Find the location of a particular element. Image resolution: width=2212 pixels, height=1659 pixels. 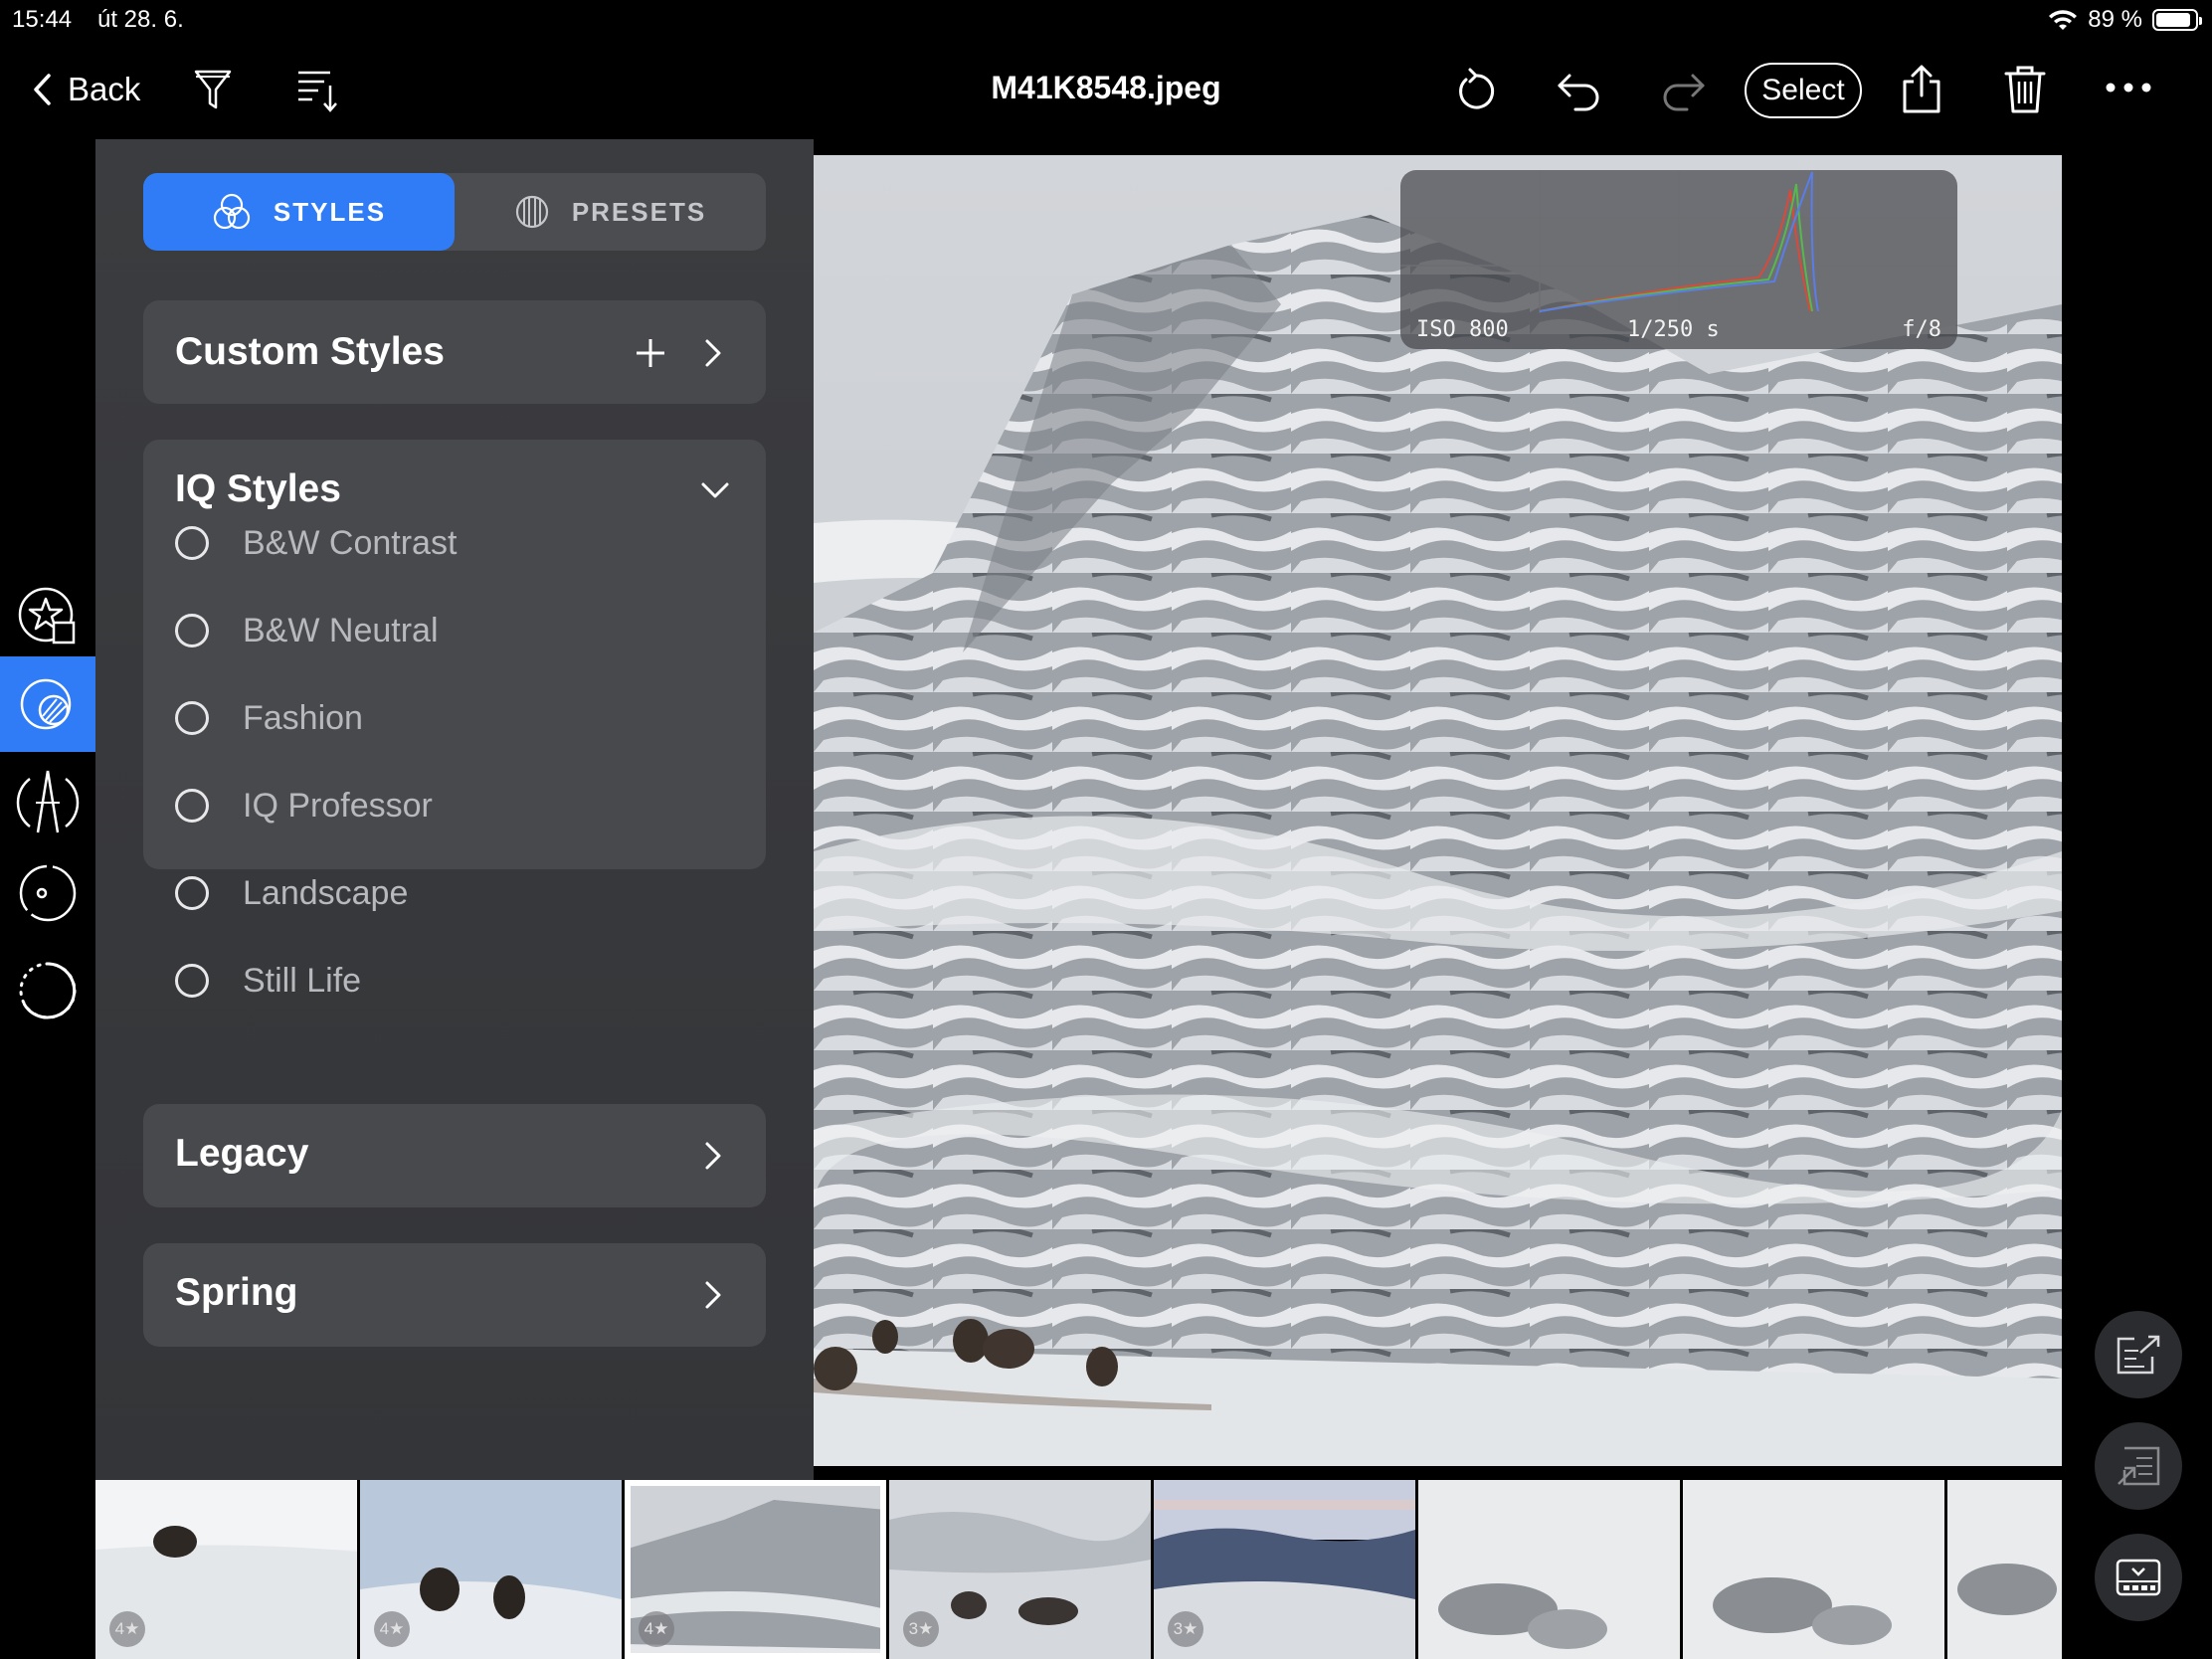

filmstrip-toggle-button is located at coordinates (2138, 1577).